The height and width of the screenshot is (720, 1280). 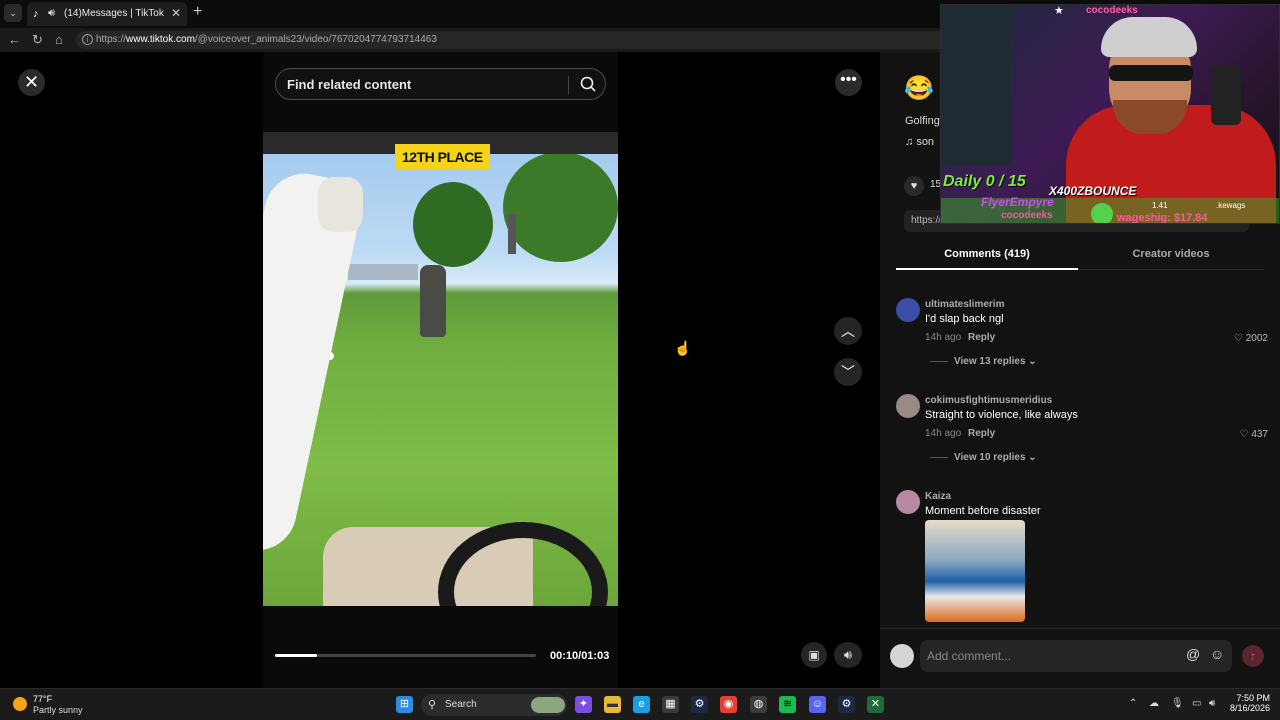 I want to click on network-icon: ▭, so click(x=1196, y=703).